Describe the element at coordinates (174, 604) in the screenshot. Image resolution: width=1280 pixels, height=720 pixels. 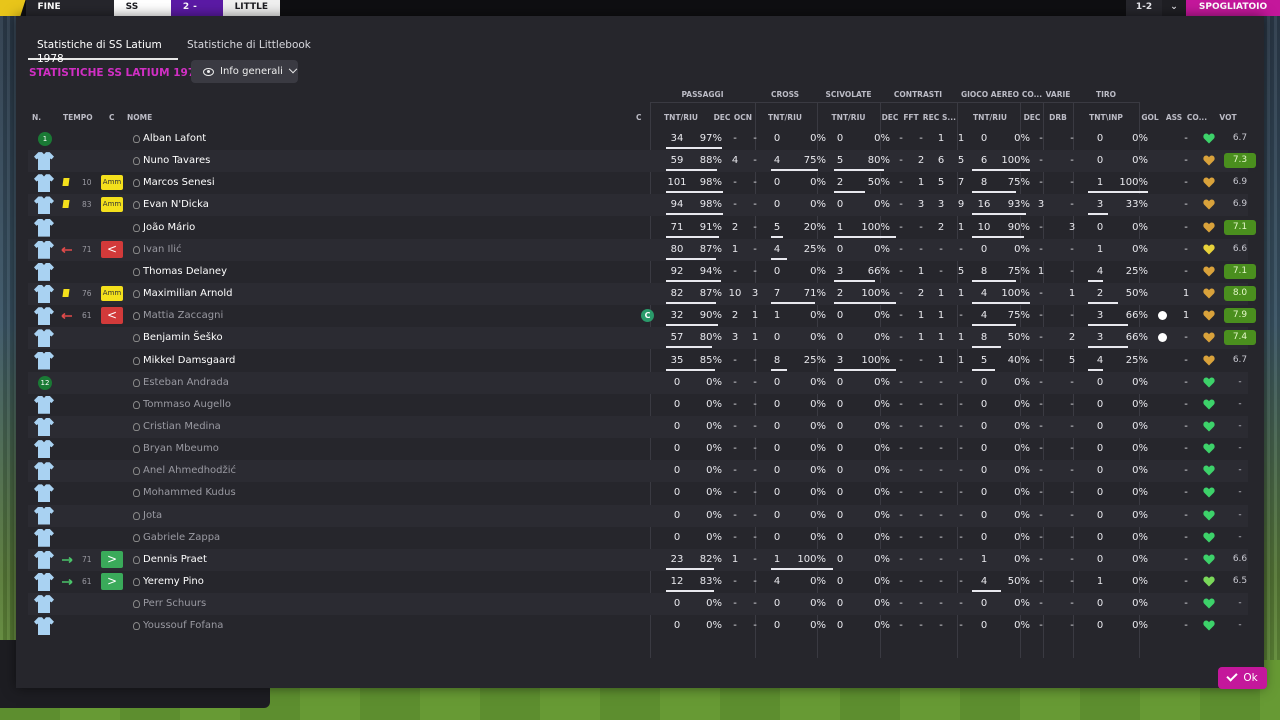
I see `player-name: Perr Schuurs` at that location.